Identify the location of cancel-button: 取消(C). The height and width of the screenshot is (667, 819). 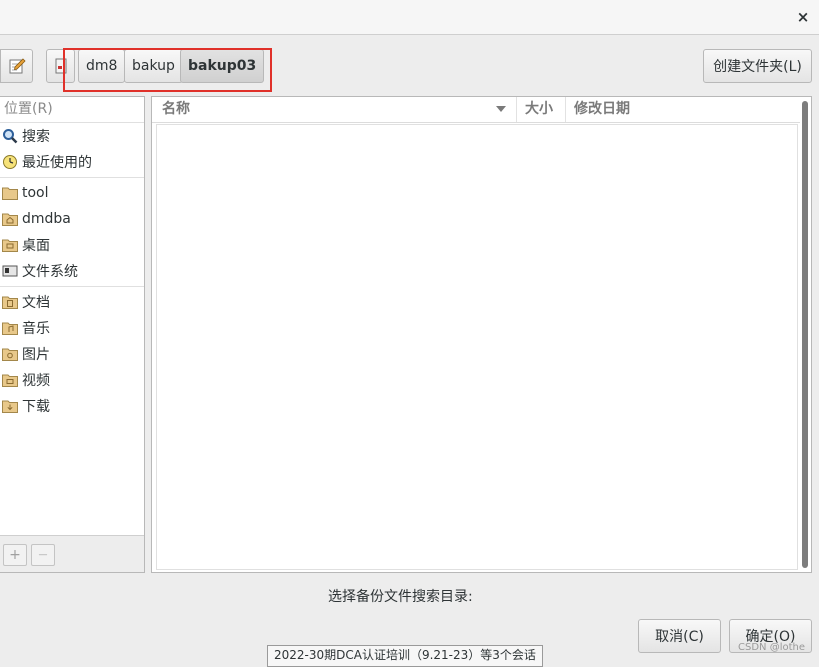
(679, 636).